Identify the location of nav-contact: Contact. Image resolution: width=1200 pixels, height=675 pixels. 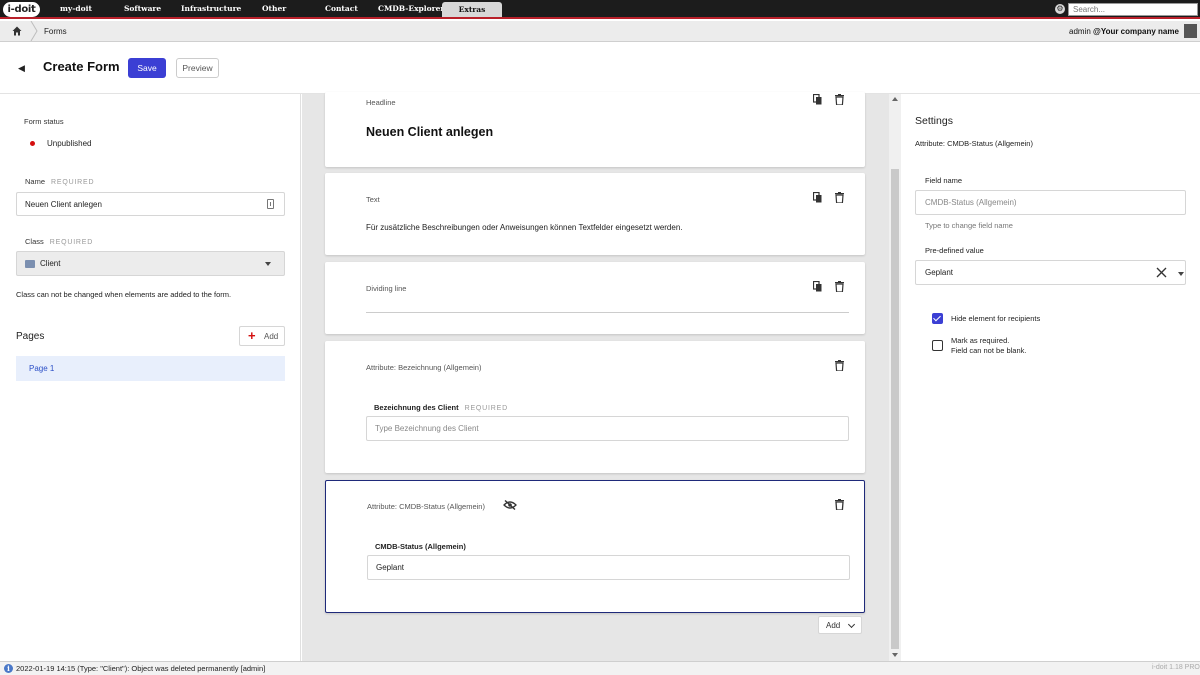
(341, 8).